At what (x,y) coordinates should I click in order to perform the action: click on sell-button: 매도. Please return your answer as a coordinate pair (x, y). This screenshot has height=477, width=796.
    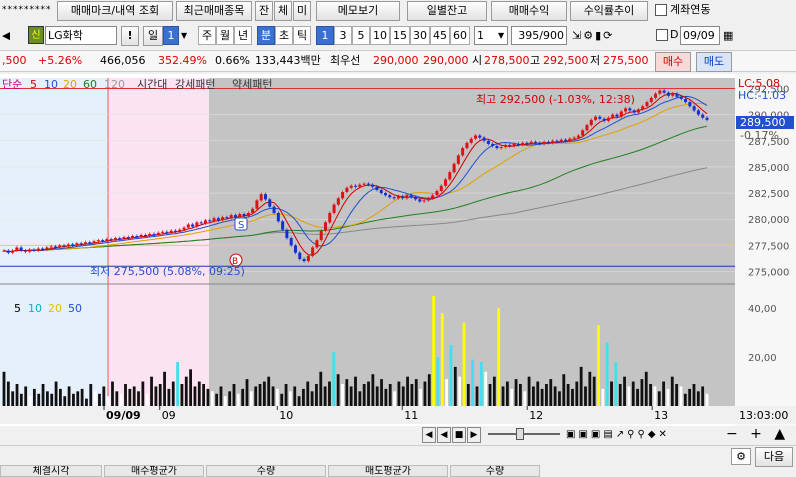
    Looking at the image, I should click on (714, 62).